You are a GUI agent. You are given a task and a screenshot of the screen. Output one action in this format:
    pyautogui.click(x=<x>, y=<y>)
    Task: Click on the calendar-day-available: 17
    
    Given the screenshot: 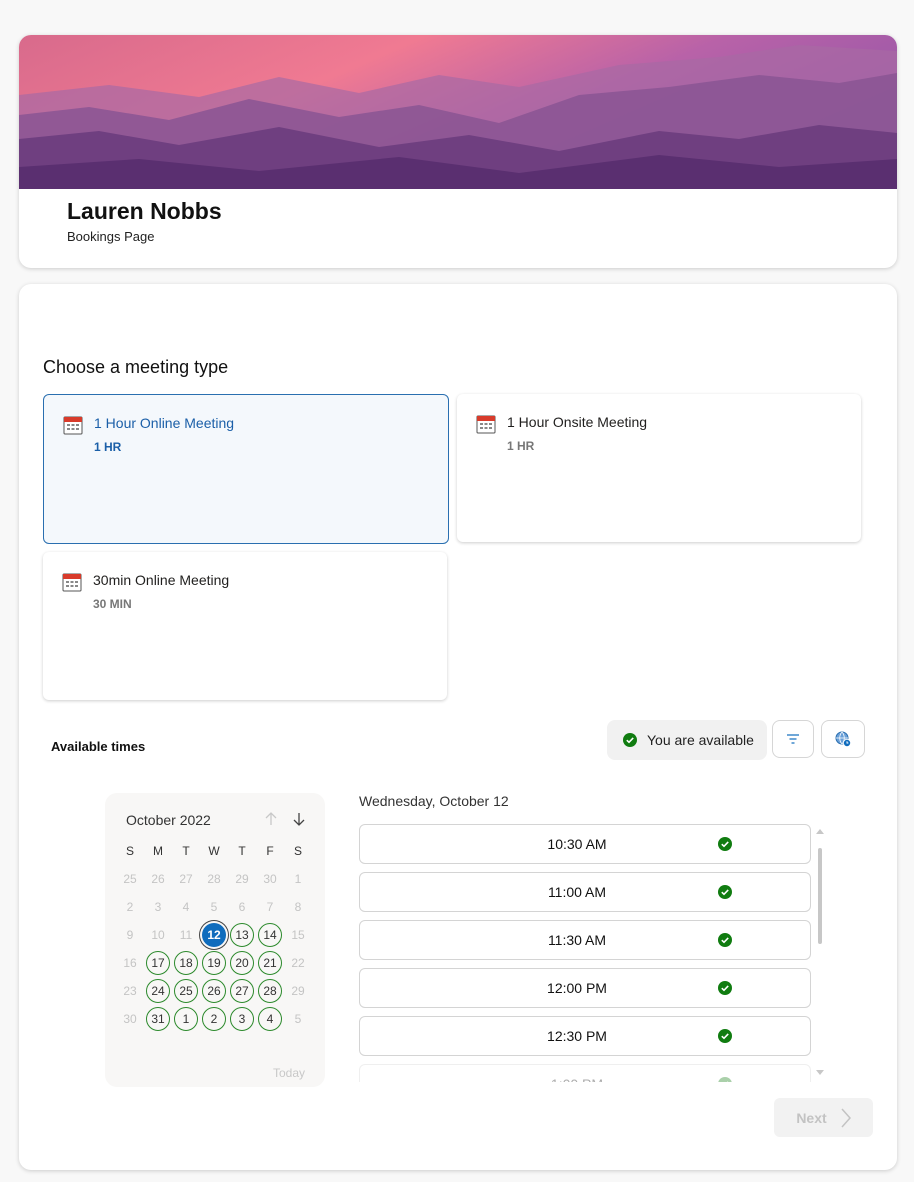 What is the action you would take?
    pyautogui.click(x=158, y=963)
    